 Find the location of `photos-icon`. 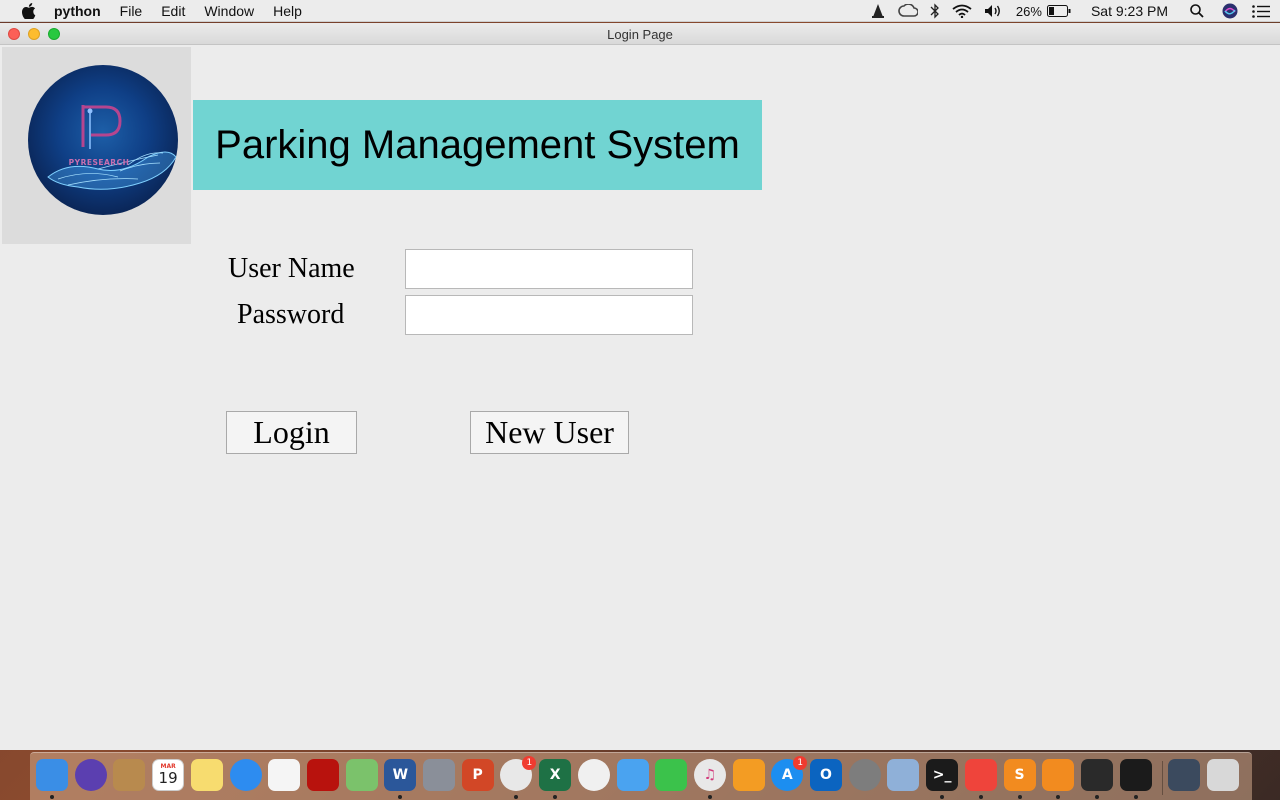

photos-icon is located at coordinates (593, 775).